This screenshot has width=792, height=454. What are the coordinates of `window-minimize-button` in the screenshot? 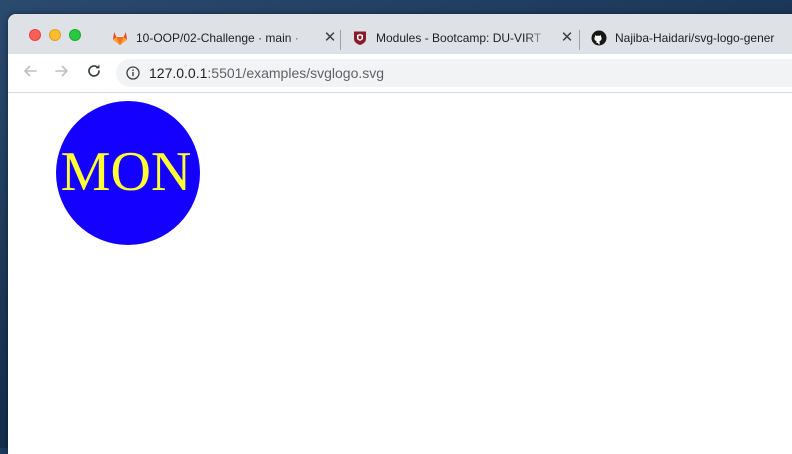 It's located at (55, 35).